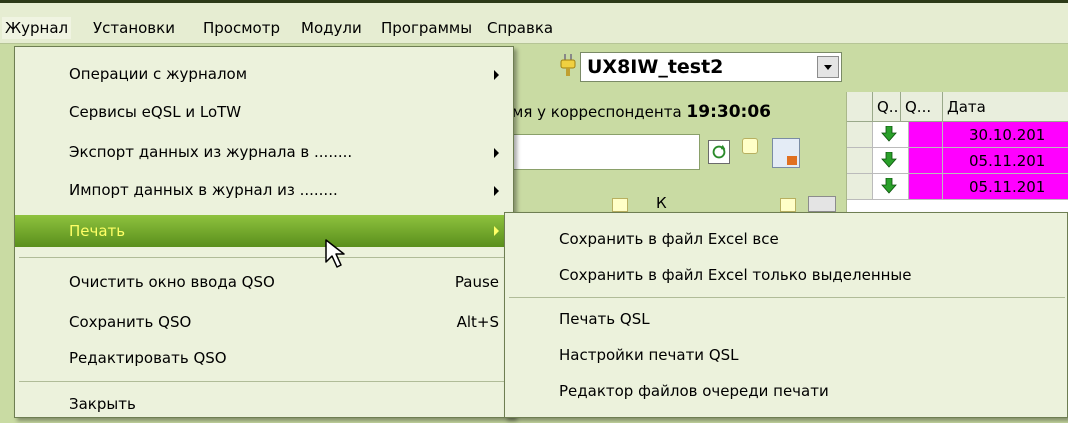  Describe the element at coordinates (264, 322) in the screenshot. I see `menu-item-save-qso: Сохранить QSO Alt+S` at that location.